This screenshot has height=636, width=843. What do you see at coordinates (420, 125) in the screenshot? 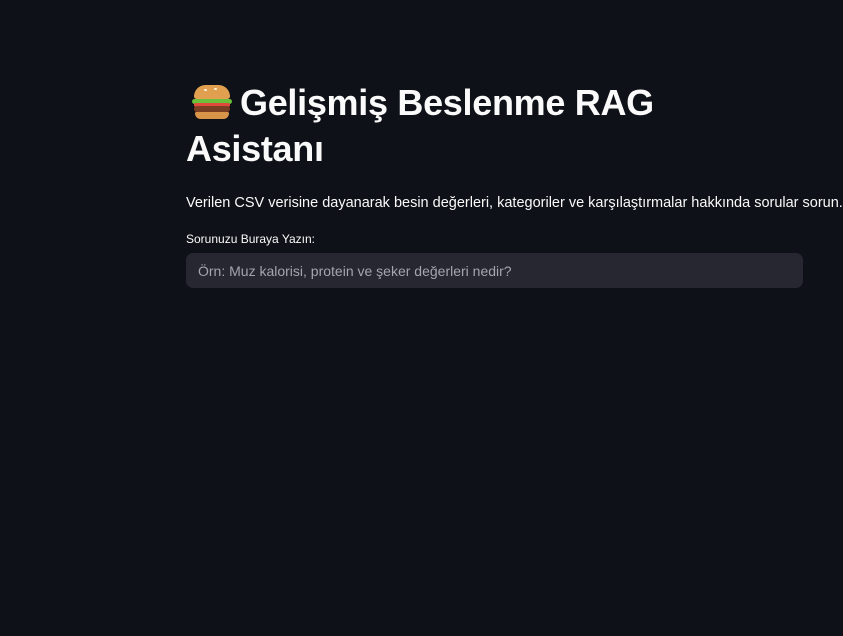
I see `page-title-text: Gelişmiş Beslenme RAG Asistanı` at bounding box center [420, 125].